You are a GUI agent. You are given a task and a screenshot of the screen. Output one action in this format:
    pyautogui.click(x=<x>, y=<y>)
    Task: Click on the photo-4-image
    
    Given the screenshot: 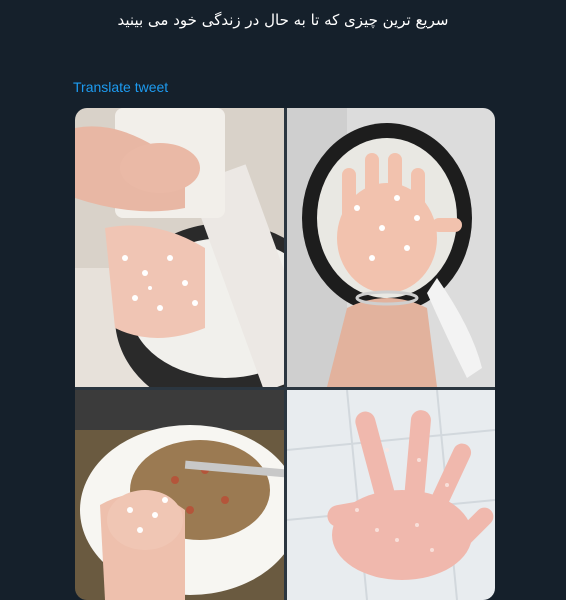 What is the action you would take?
    pyautogui.click(x=391, y=495)
    